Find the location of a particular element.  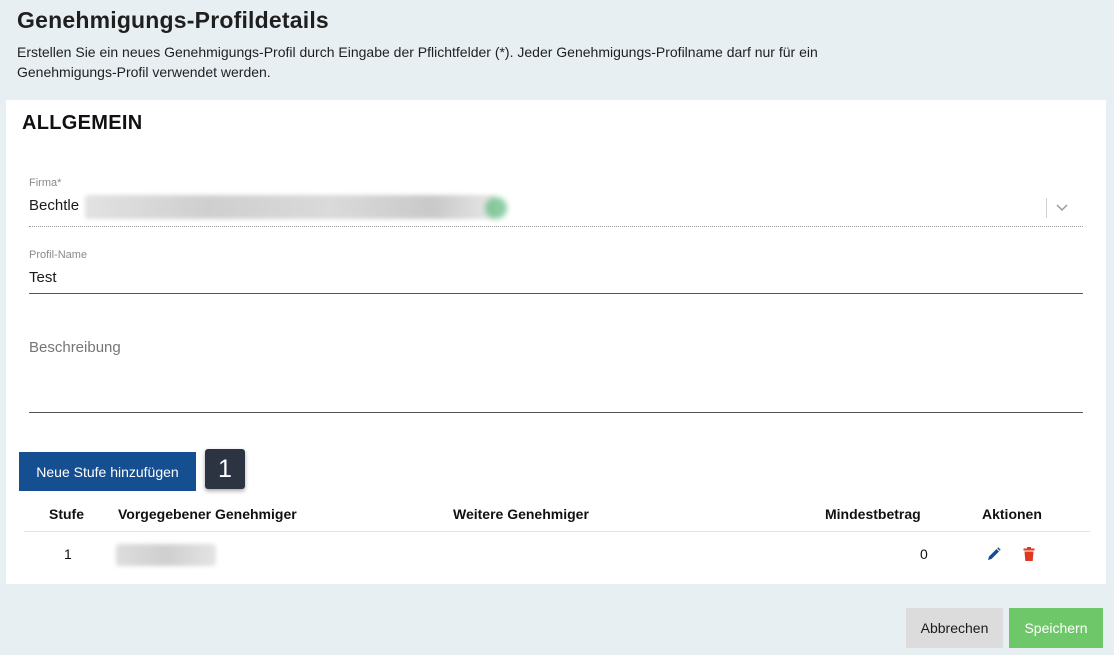

redacted-company-name is located at coordinates (290, 207).